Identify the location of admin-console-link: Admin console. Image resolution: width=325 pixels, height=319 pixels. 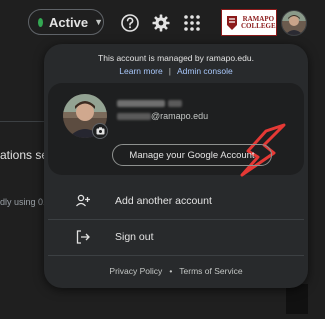
(205, 71).